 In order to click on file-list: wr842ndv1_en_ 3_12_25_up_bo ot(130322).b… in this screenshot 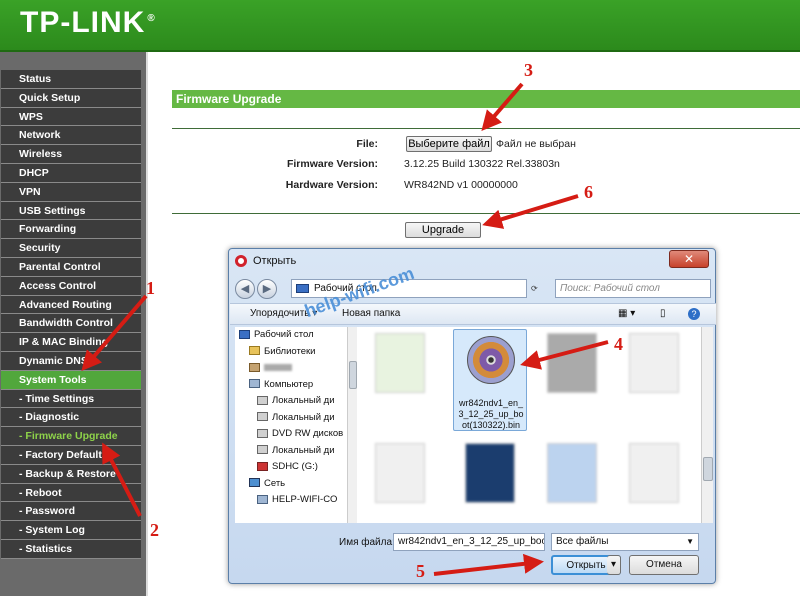, I will do `click(529, 425)`.